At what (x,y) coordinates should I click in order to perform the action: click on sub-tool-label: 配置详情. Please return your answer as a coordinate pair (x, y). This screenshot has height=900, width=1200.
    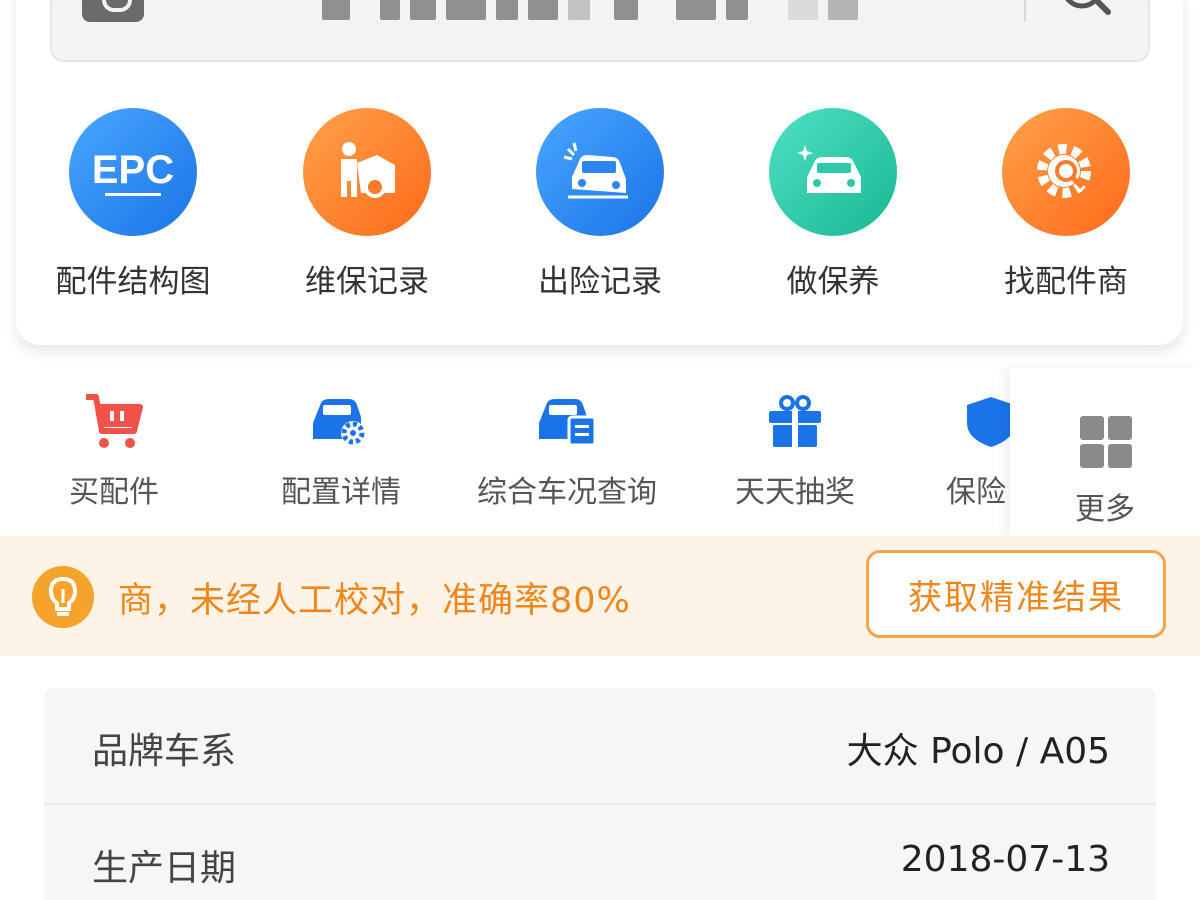
    Looking at the image, I should click on (341, 492).